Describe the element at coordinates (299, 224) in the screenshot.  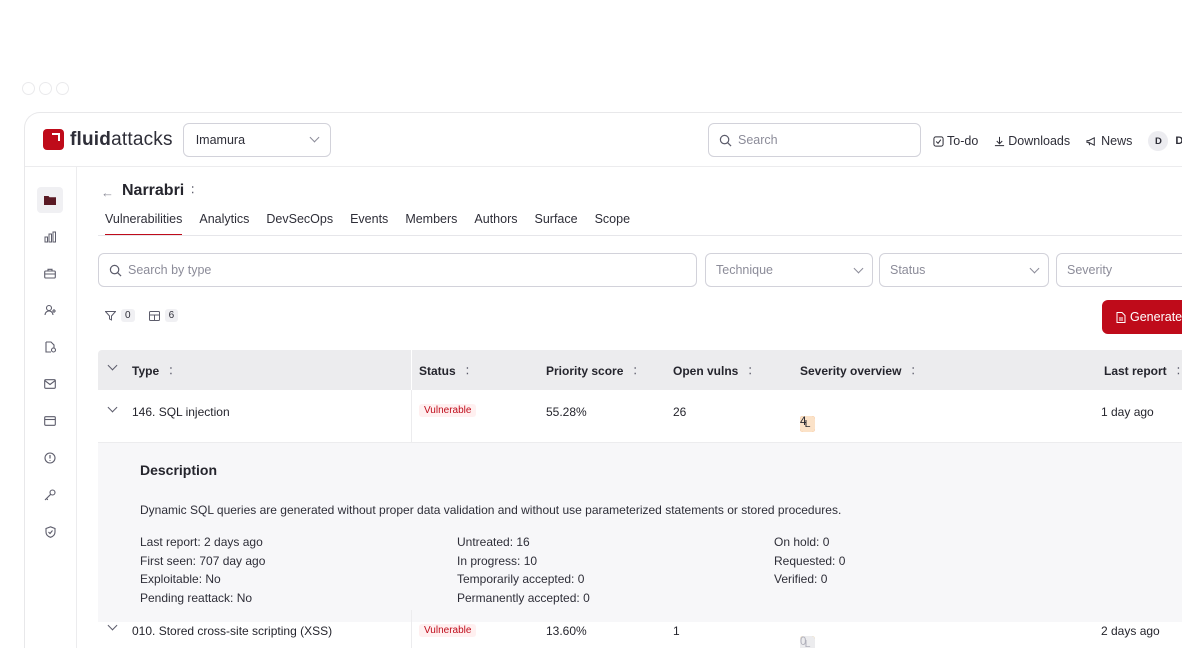
I see `tab-devsecops: DevSecOps` at that location.